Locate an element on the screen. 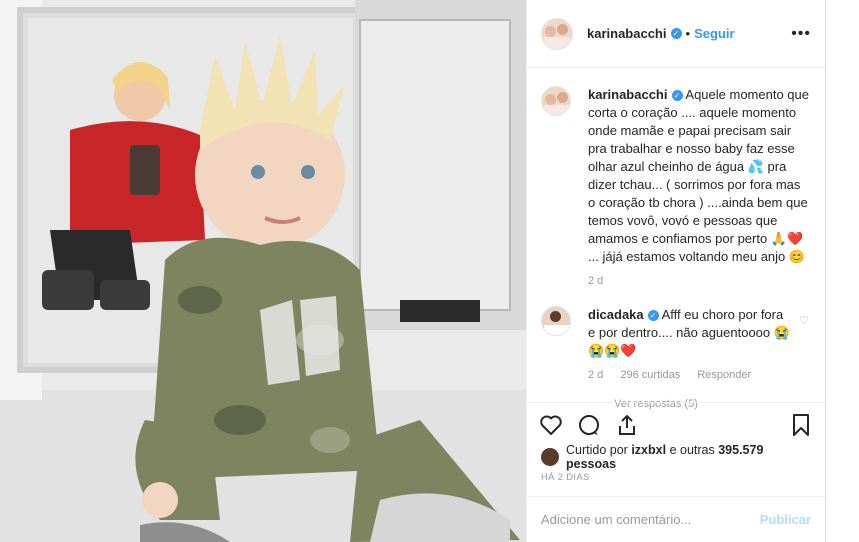 This screenshot has height=542, width=859. publish-button: Publicar is located at coordinates (785, 519).